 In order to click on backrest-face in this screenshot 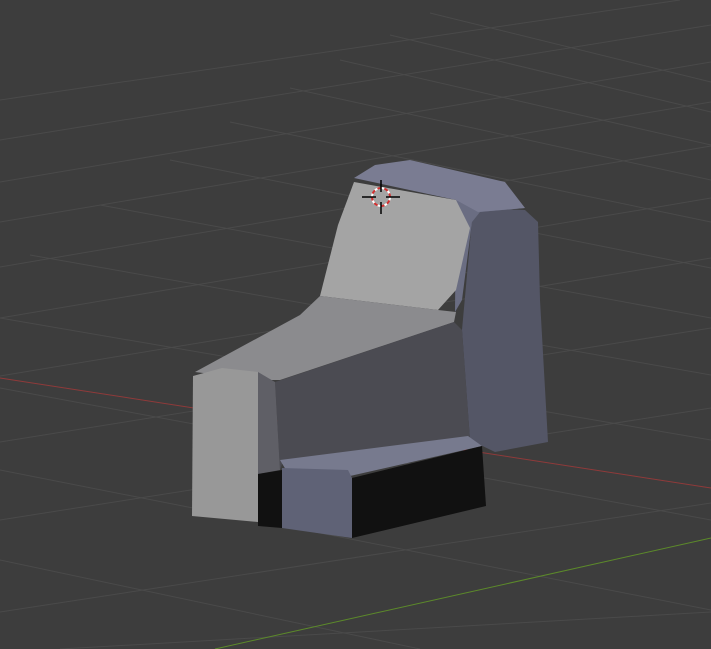, I will do `click(395, 246)`.